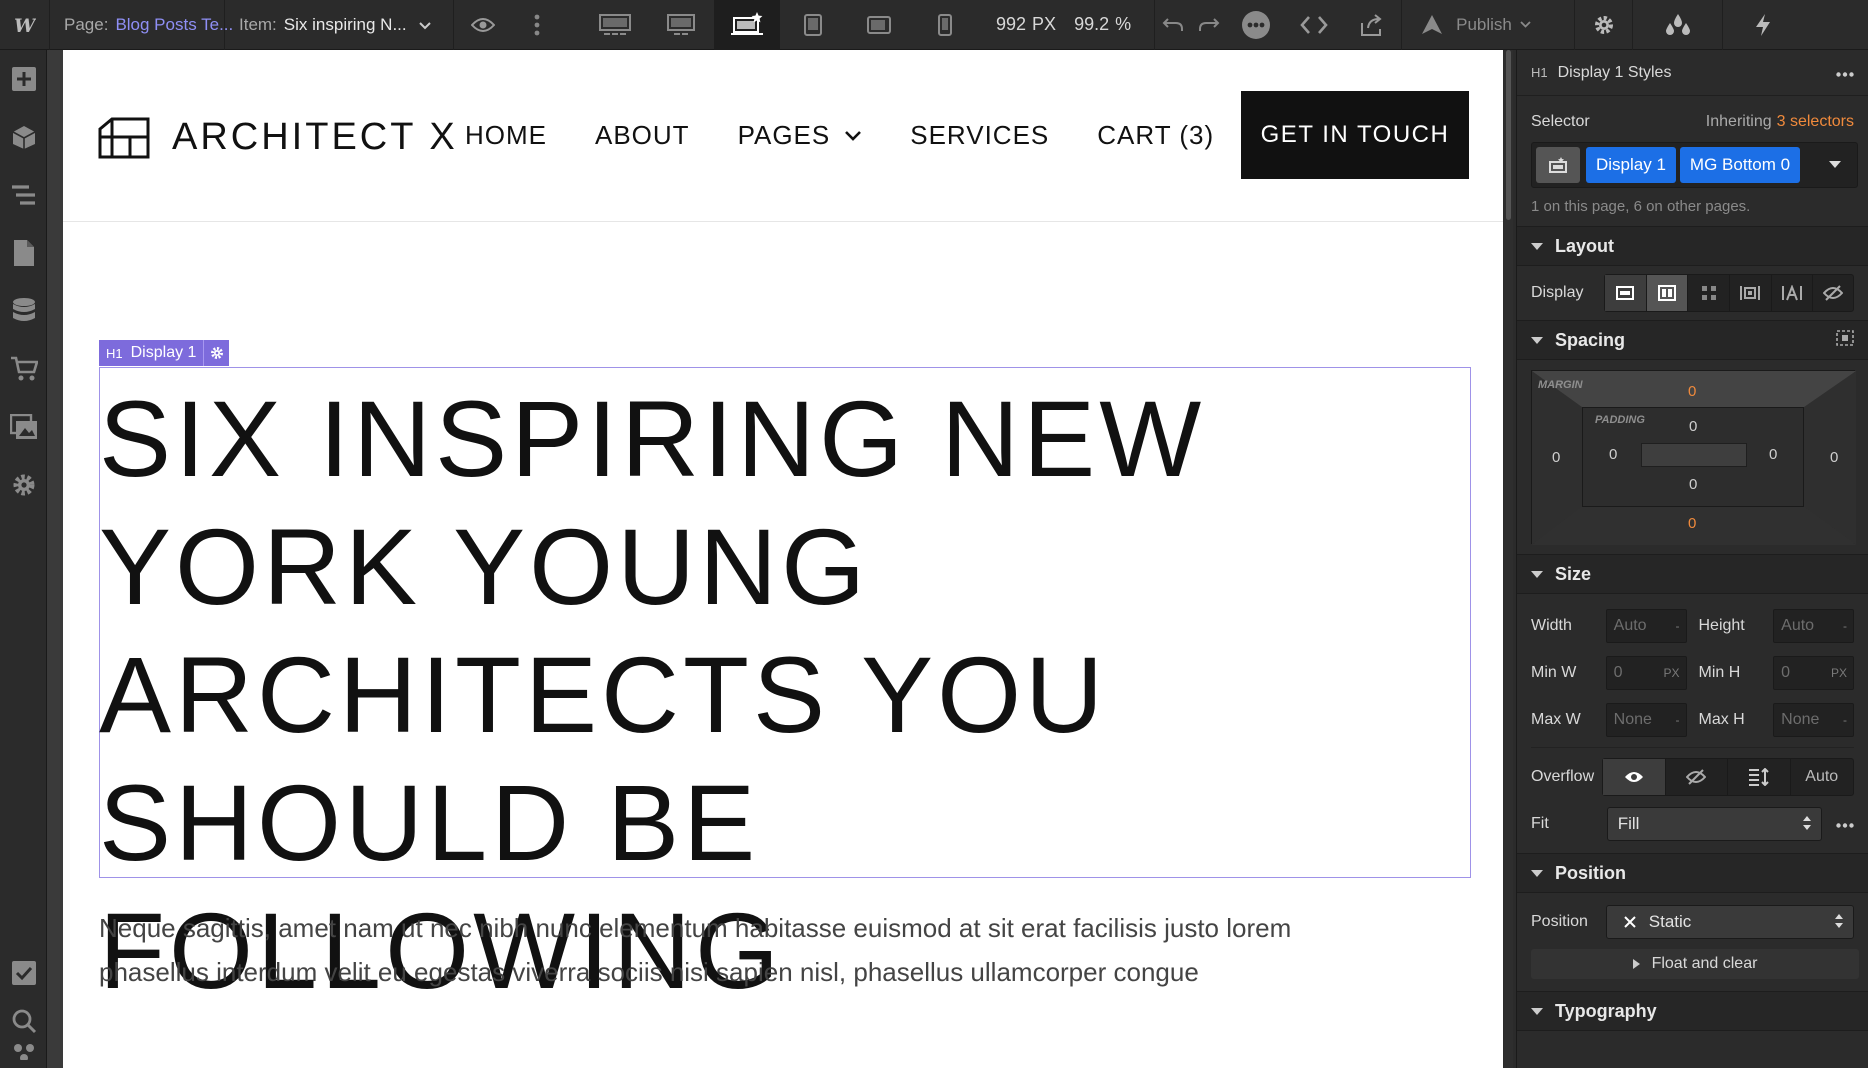 This screenshot has width=1868, height=1068. Describe the element at coordinates (945, 25) in the screenshot. I see `breakpoint-phone-icon` at that location.